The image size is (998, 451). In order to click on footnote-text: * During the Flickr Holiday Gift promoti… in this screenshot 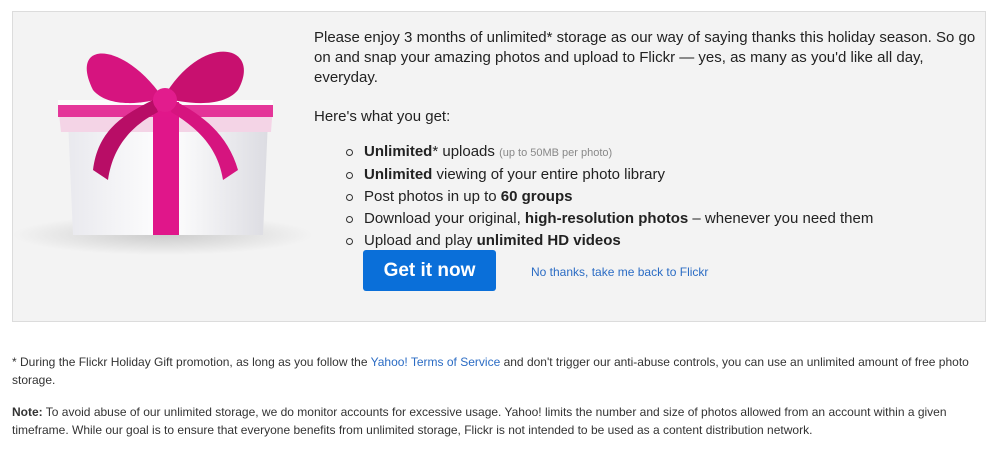, I will do `click(191, 362)`.